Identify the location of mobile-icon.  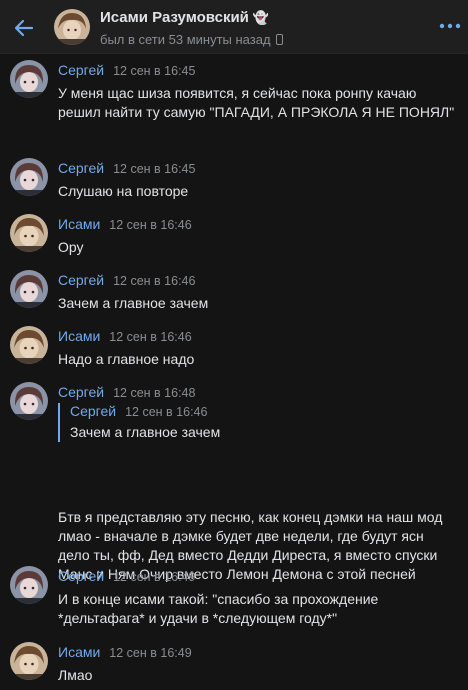
(279, 39).